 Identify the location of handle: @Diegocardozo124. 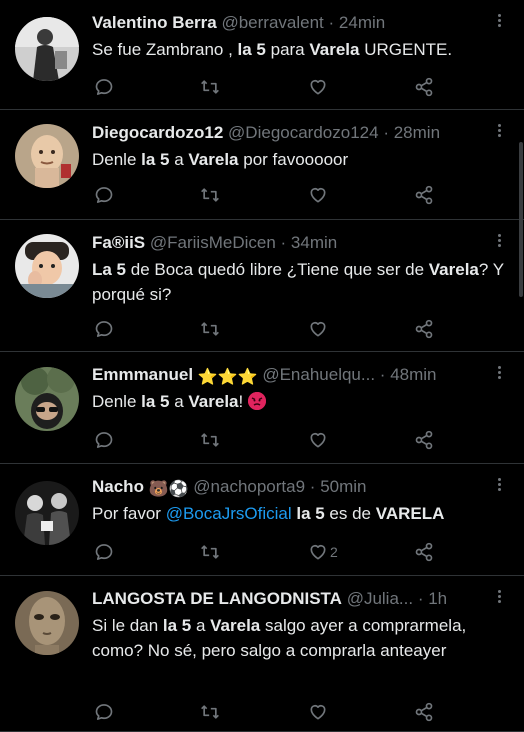
(303, 132).